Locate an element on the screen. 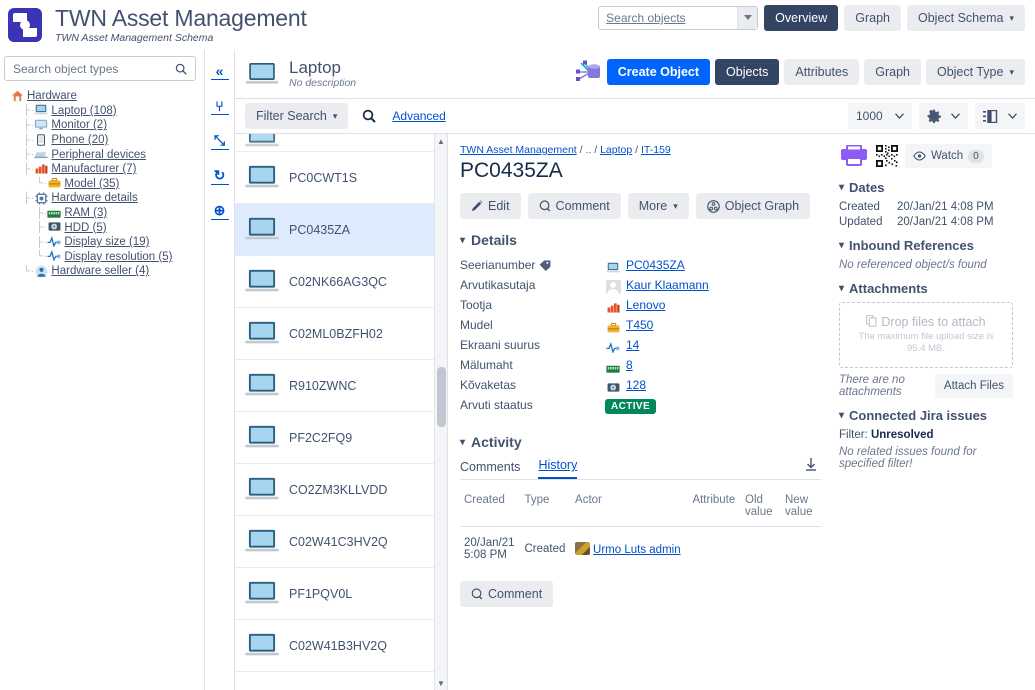  jira-filter-line: Filter: Unresolved is located at coordinates (926, 435).